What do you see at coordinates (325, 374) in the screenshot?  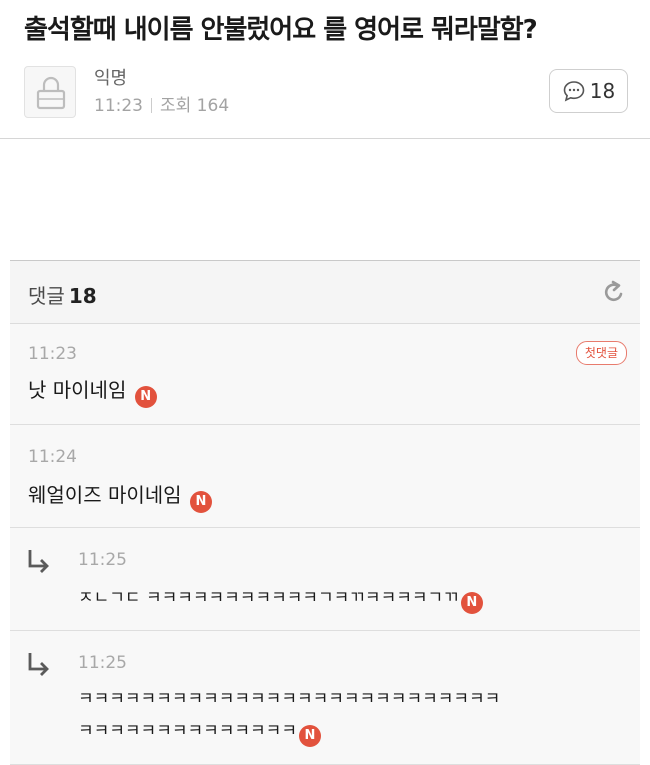 I see `comment-item: 11:23 첫댓글 낫 마이네임 N` at bounding box center [325, 374].